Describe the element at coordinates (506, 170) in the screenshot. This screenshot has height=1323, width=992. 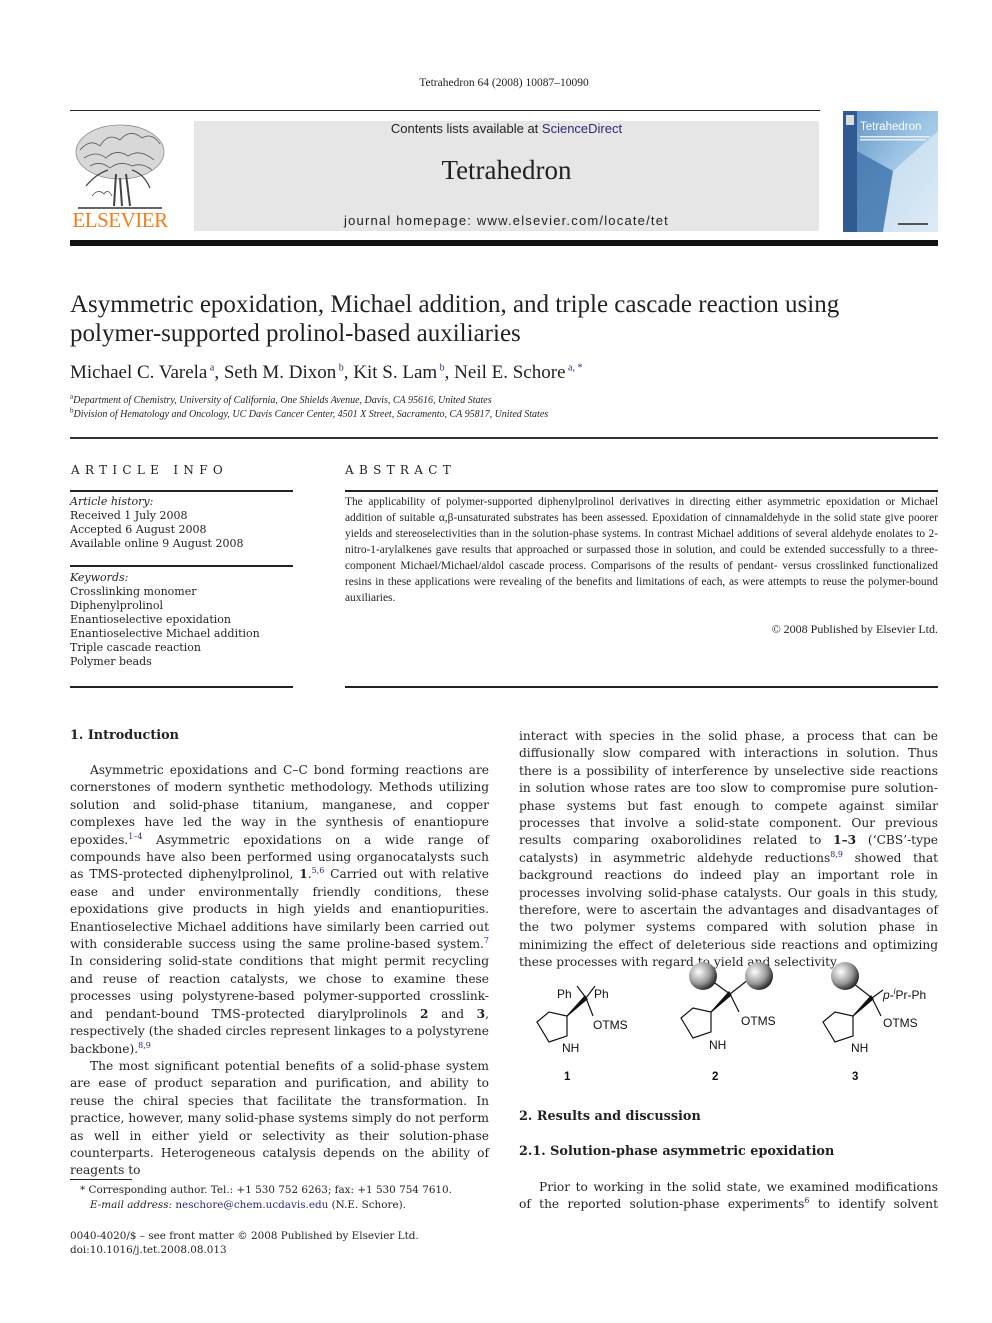
I see `journal-title: Tetrahedron` at that location.